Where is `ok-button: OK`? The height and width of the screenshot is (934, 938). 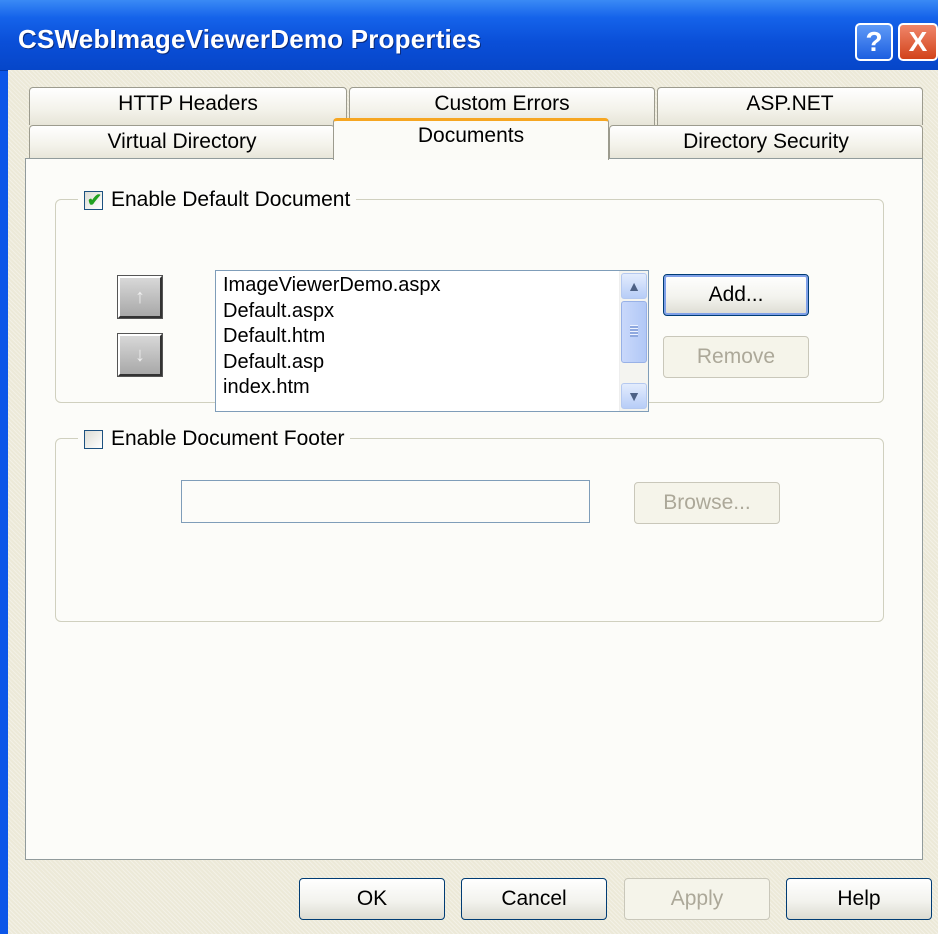
ok-button: OK is located at coordinates (372, 899).